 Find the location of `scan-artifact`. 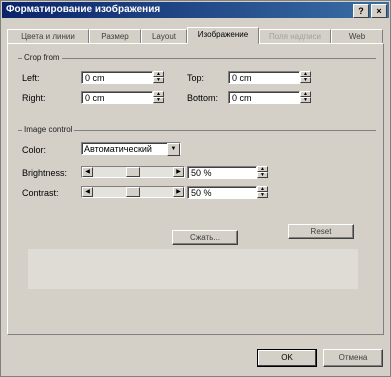

scan-artifact is located at coordinates (193, 269).